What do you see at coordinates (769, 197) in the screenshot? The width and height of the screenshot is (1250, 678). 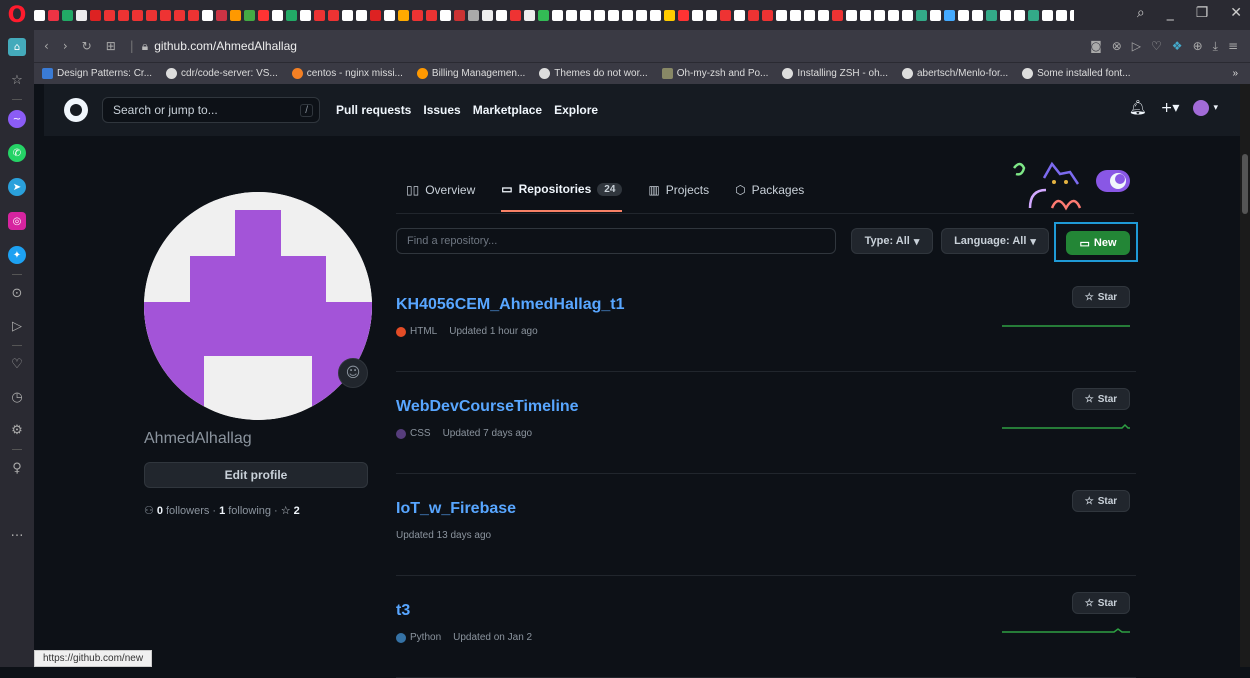 I see `tab-packages: ⬡ Packages` at bounding box center [769, 197].